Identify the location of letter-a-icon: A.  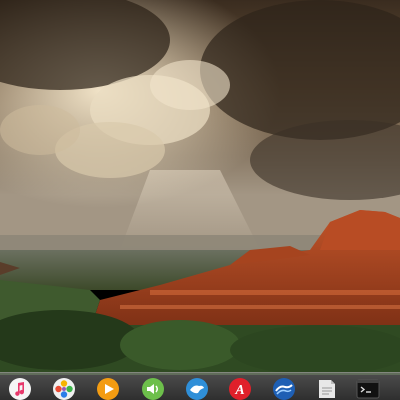
(240, 388).